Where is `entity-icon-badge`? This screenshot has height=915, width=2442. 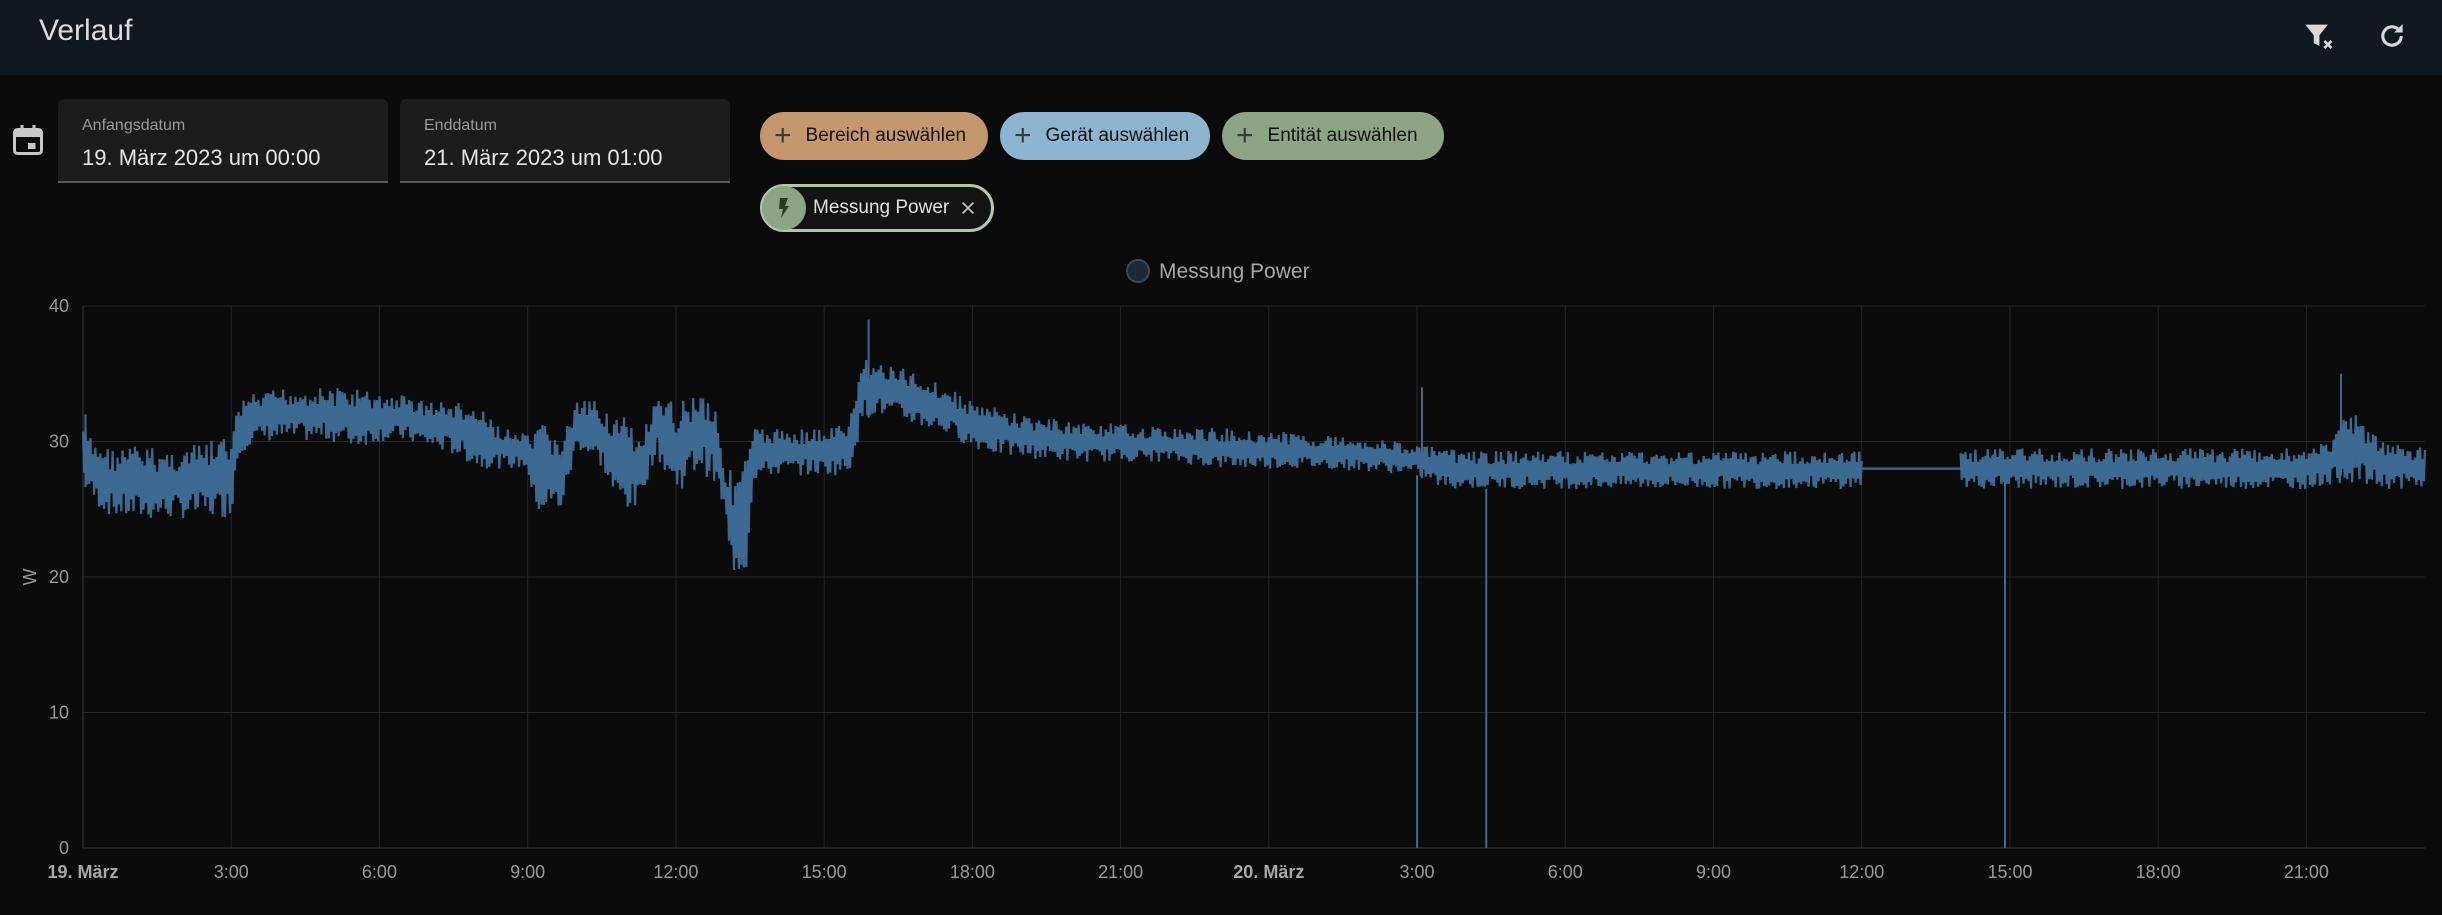 entity-icon-badge is located at coordinates (784, 208).